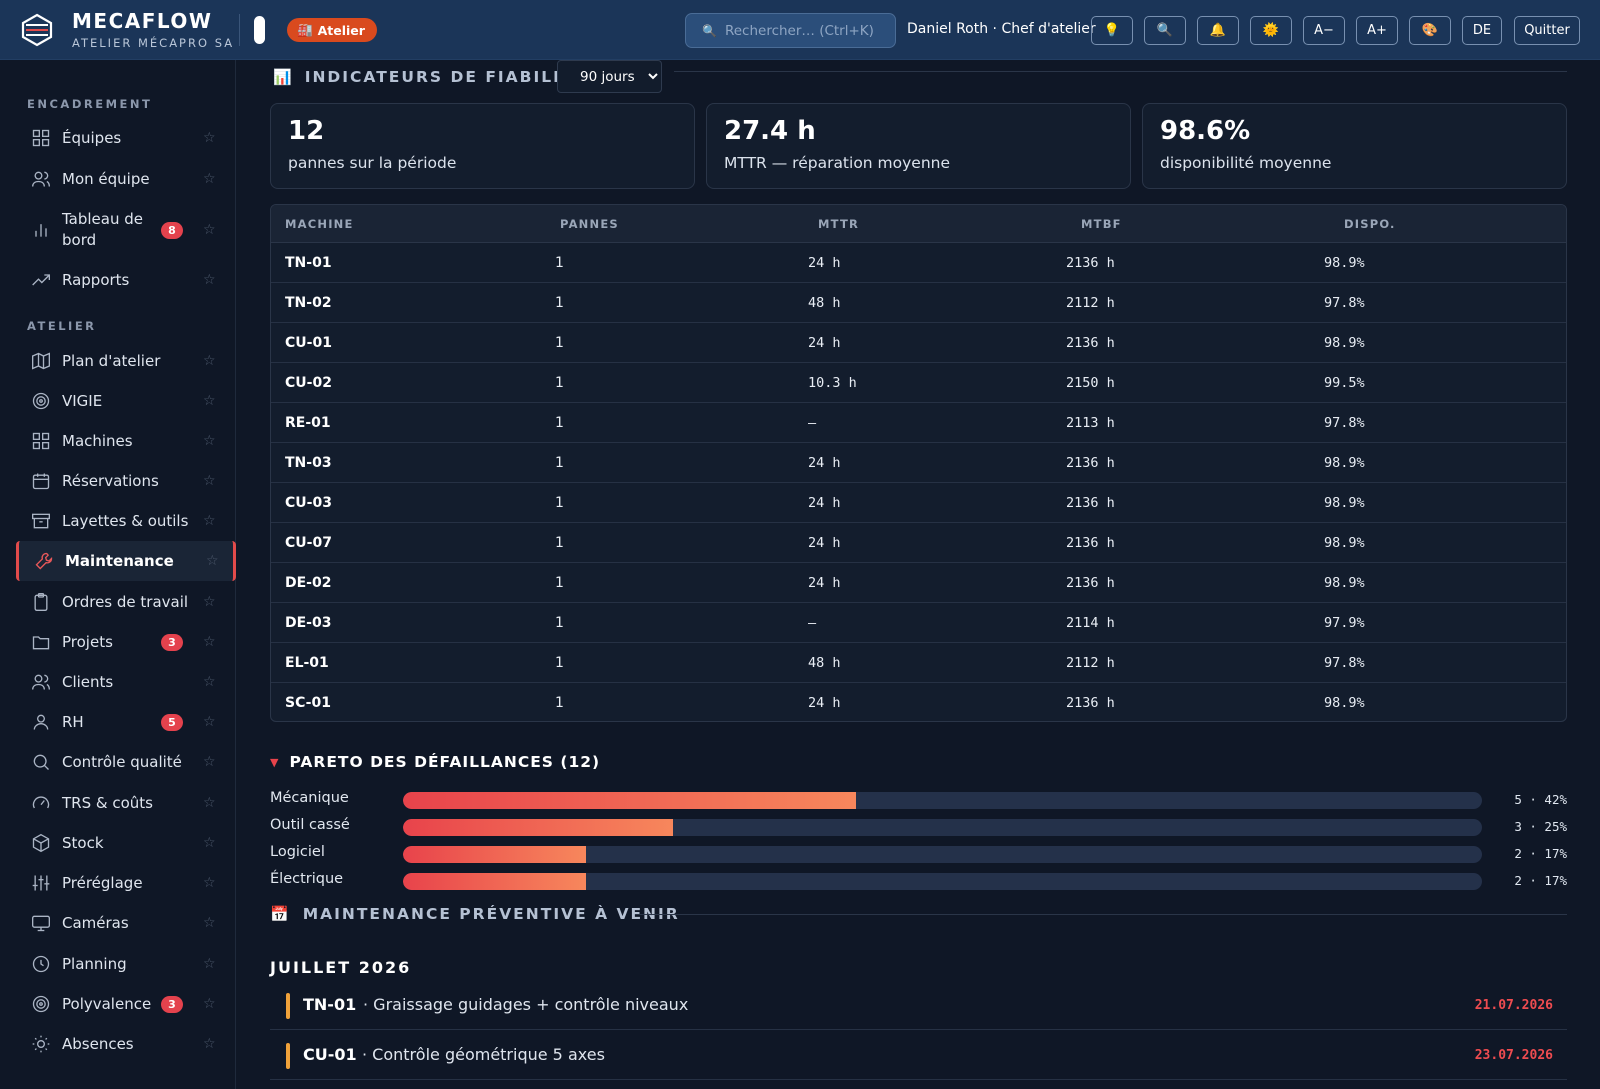 The image size is (1600, 1089). Describe the element at coordinates (435, 762) in the screenshot. I see `pareto-header: ▼ PARETO DES DÉFAILLANCES (12)` at that location.